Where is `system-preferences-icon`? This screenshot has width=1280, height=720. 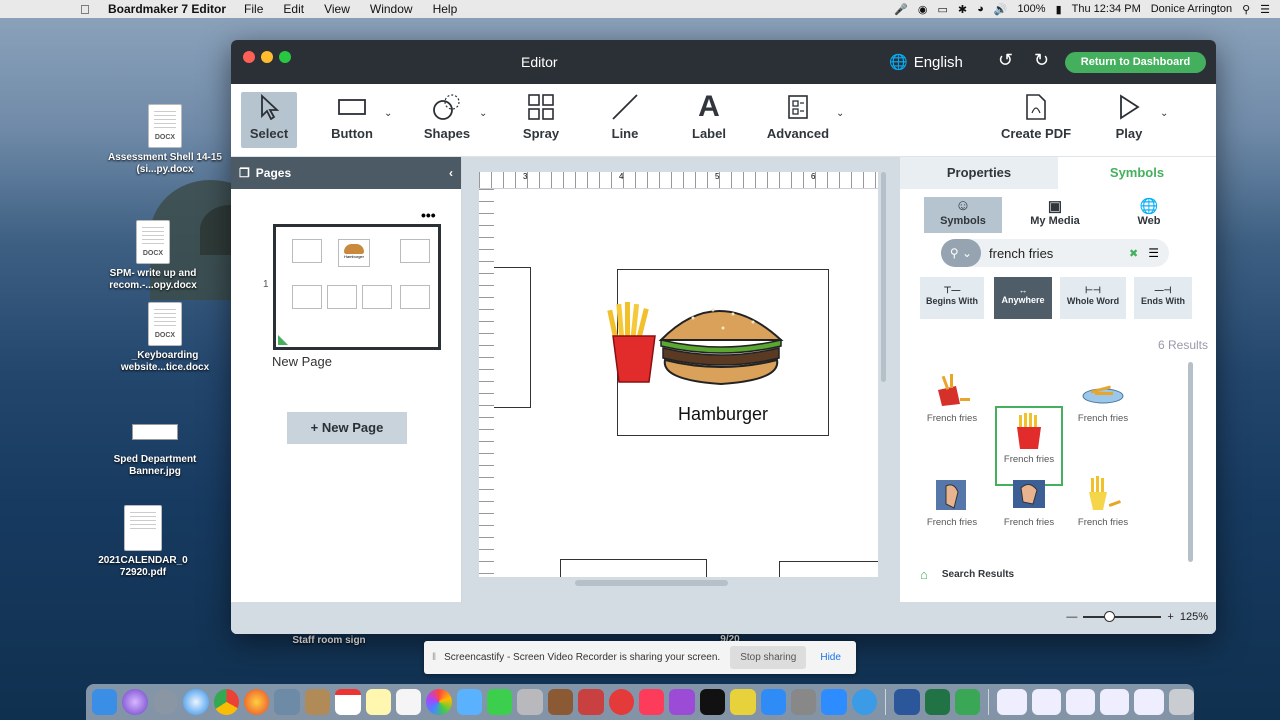
system-preferences-icon is located at coordinates (803, 702).